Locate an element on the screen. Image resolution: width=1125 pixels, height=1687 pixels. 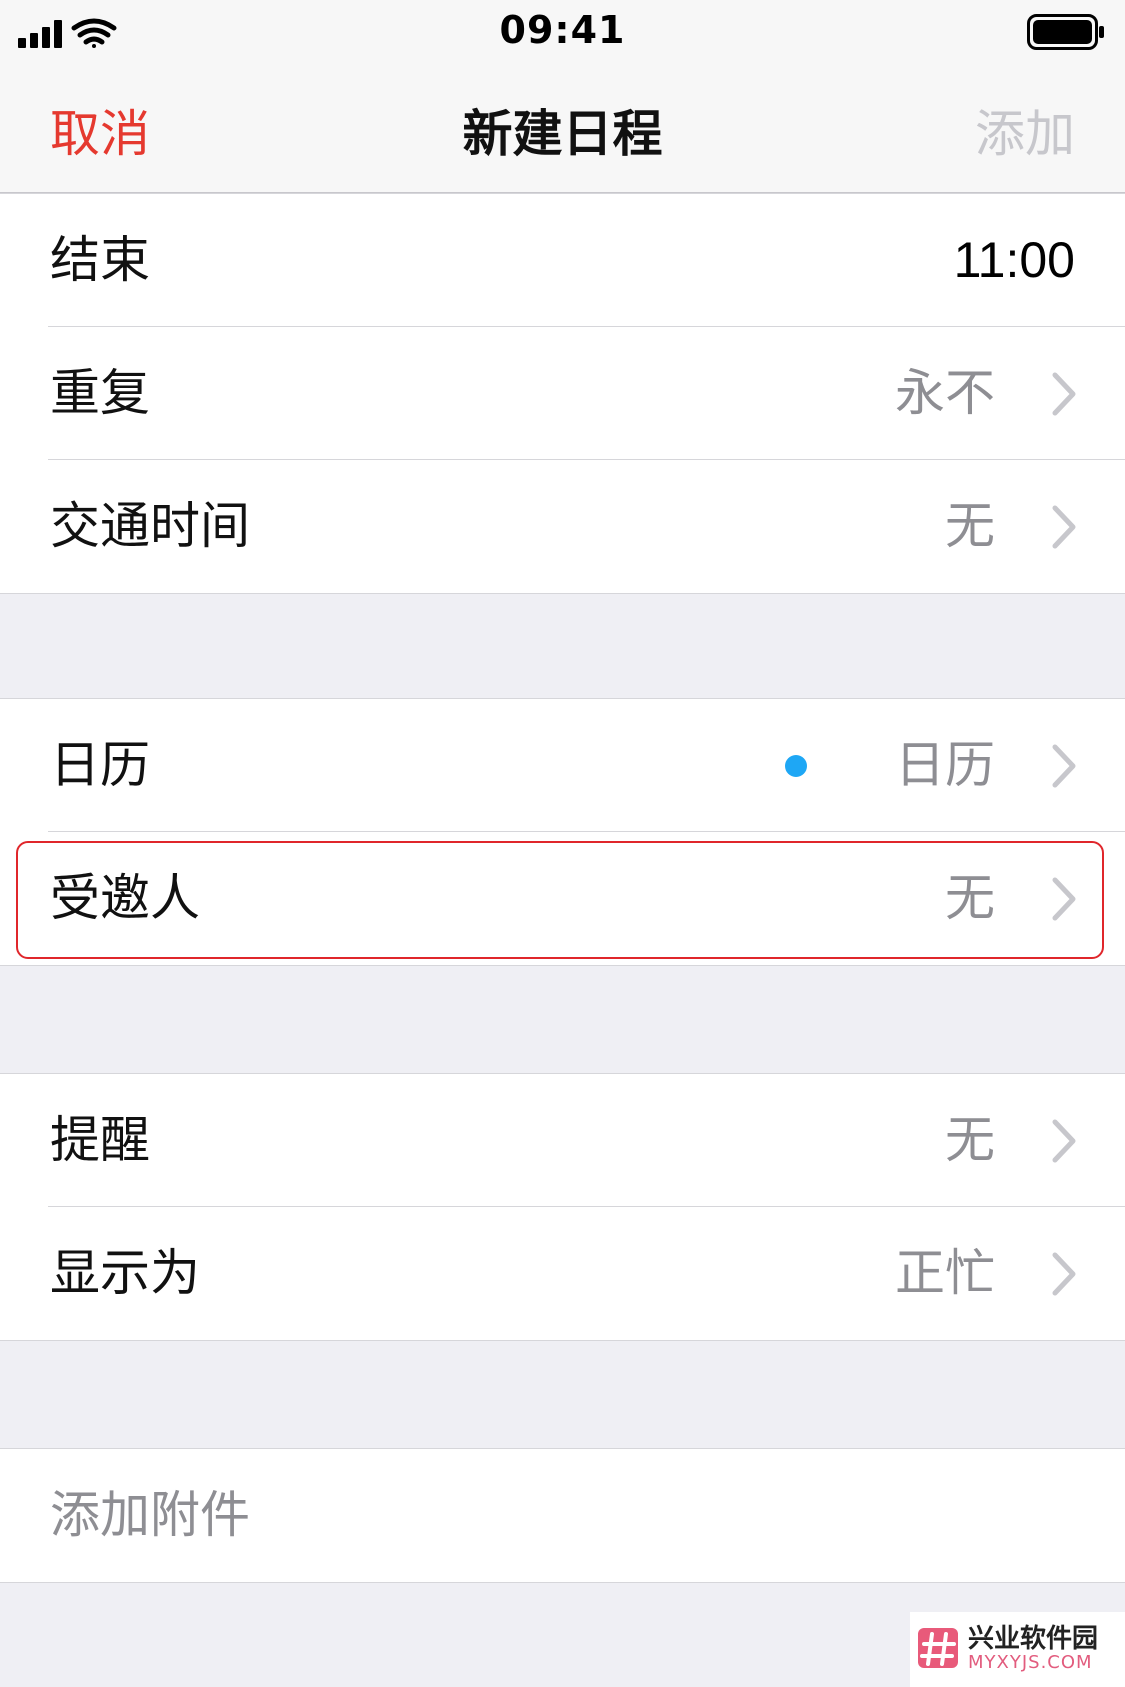
repeat-row: 重复 永不 is located at coordinates (562, 393).